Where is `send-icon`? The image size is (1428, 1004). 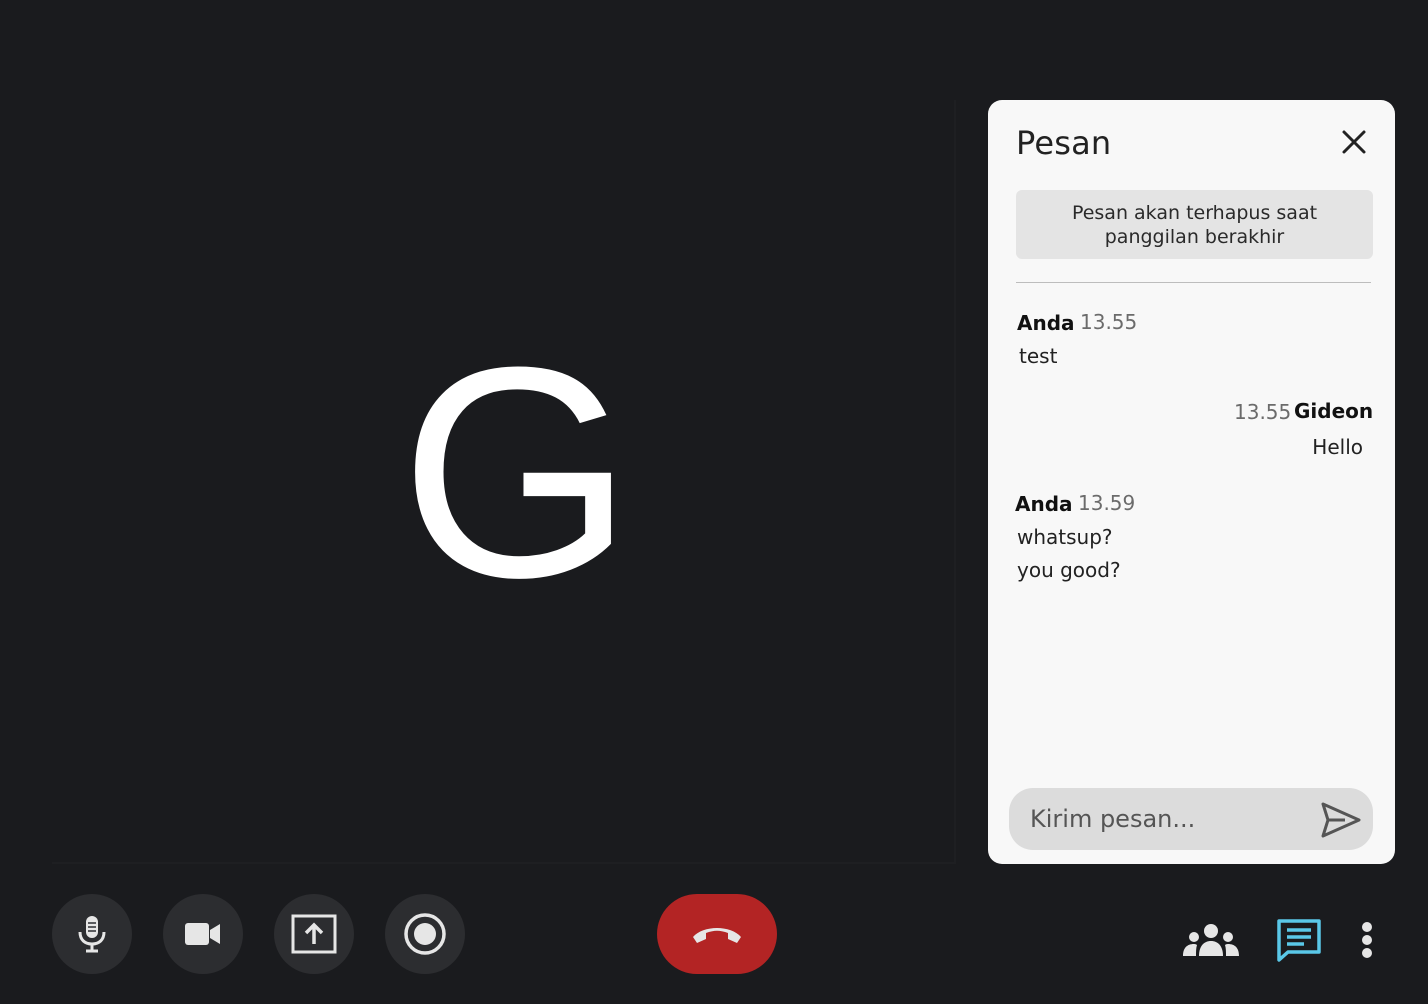 send-icon is located at coordinates (1341, 820).